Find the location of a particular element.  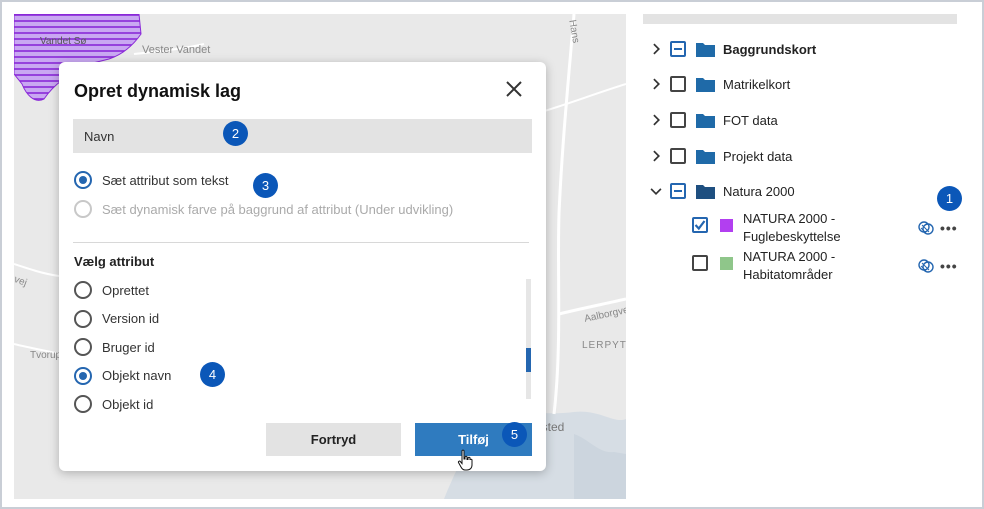

layer-folder-row: Matrikelkort is located at coordinates (708, 84).